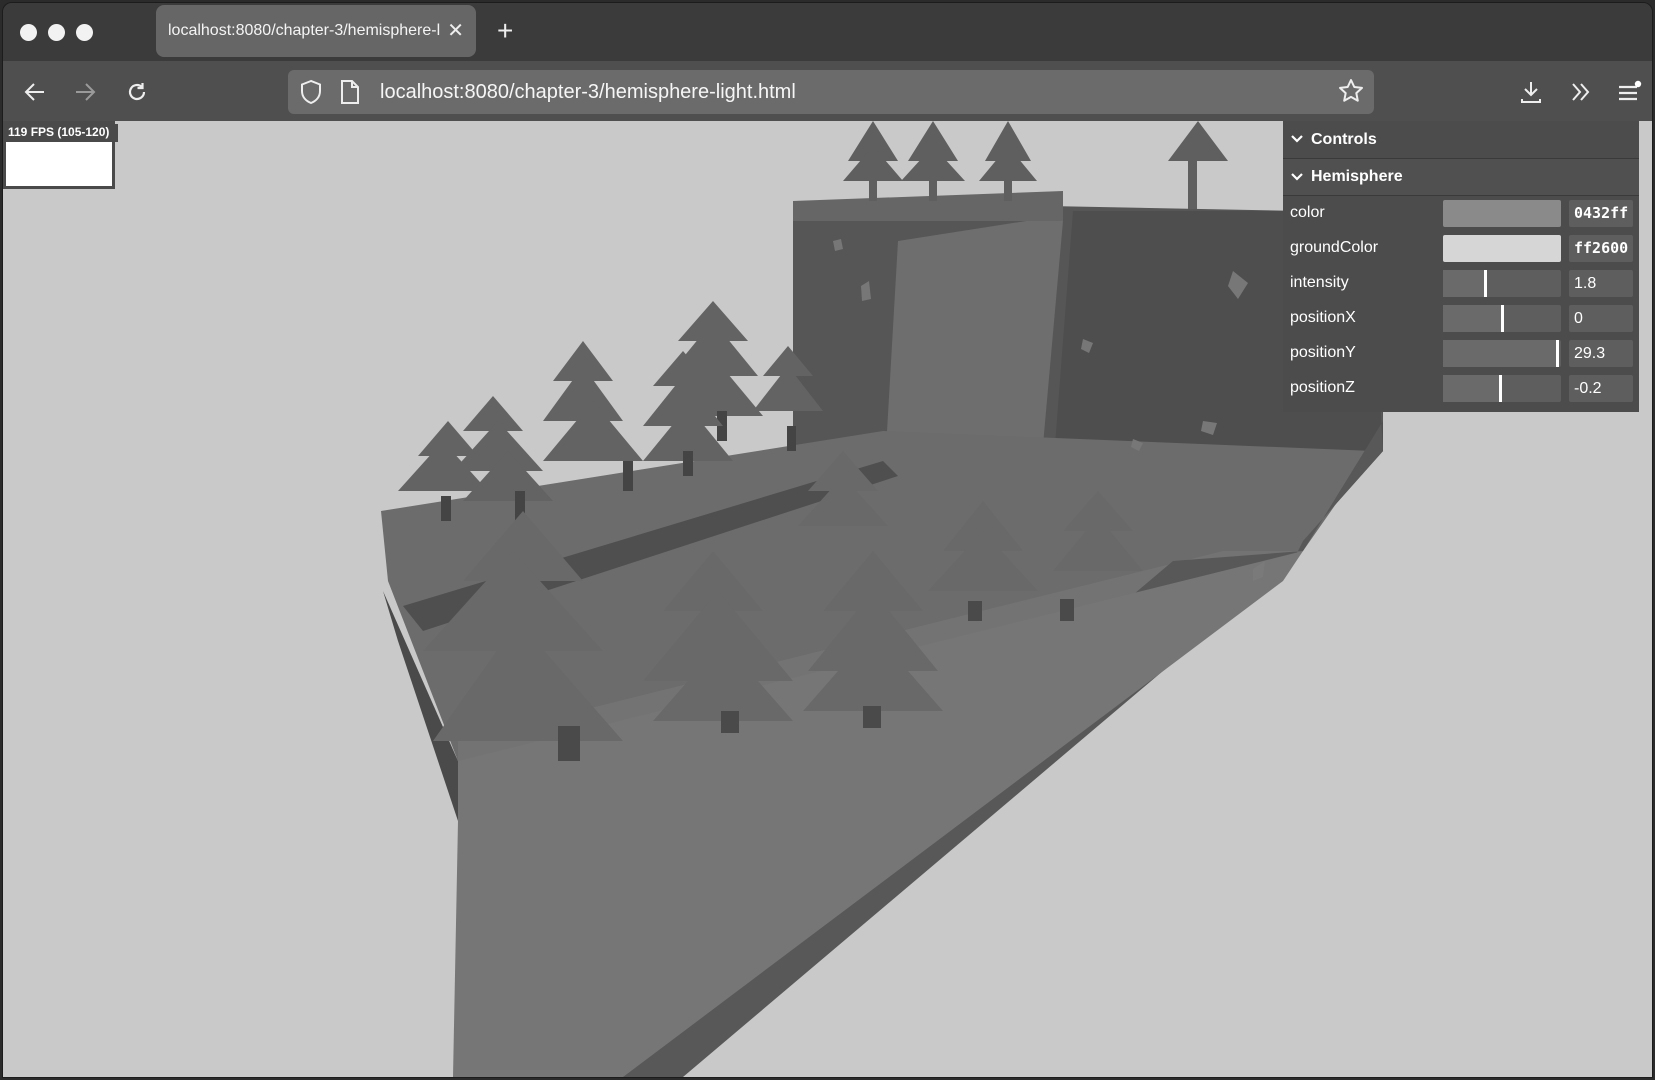  I want to click on position-y-slider, so click(1502, 353).